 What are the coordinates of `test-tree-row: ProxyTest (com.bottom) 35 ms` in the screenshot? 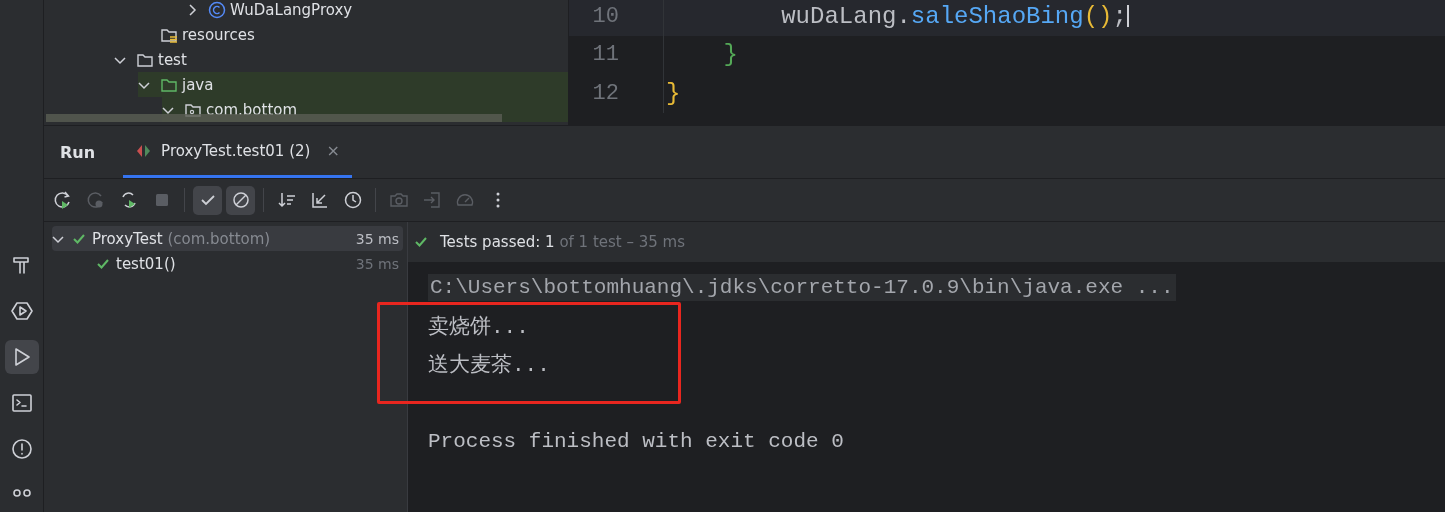 It's located at (227, 238).